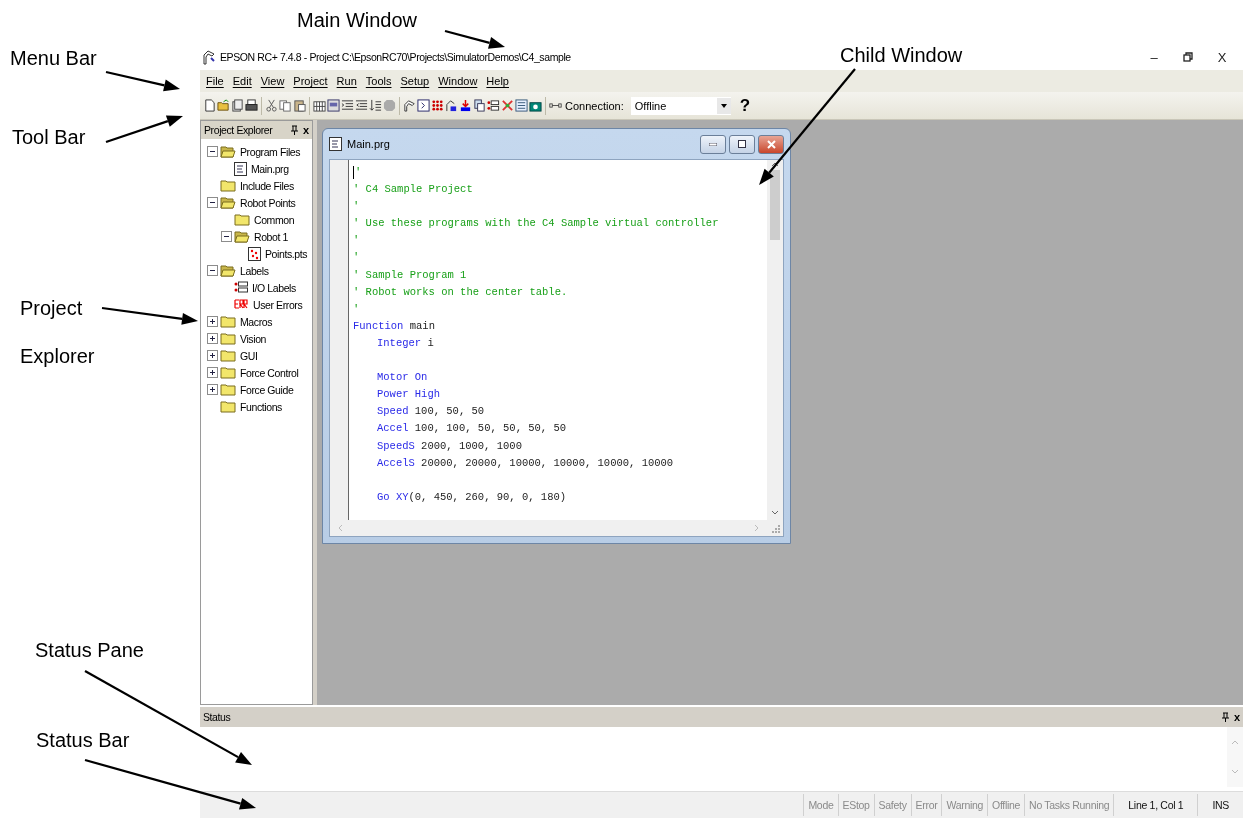  What do you see at coordinates (775, 164) in the screenshot?
I see `scroll-up-icon` at bounding box center [775, 164].